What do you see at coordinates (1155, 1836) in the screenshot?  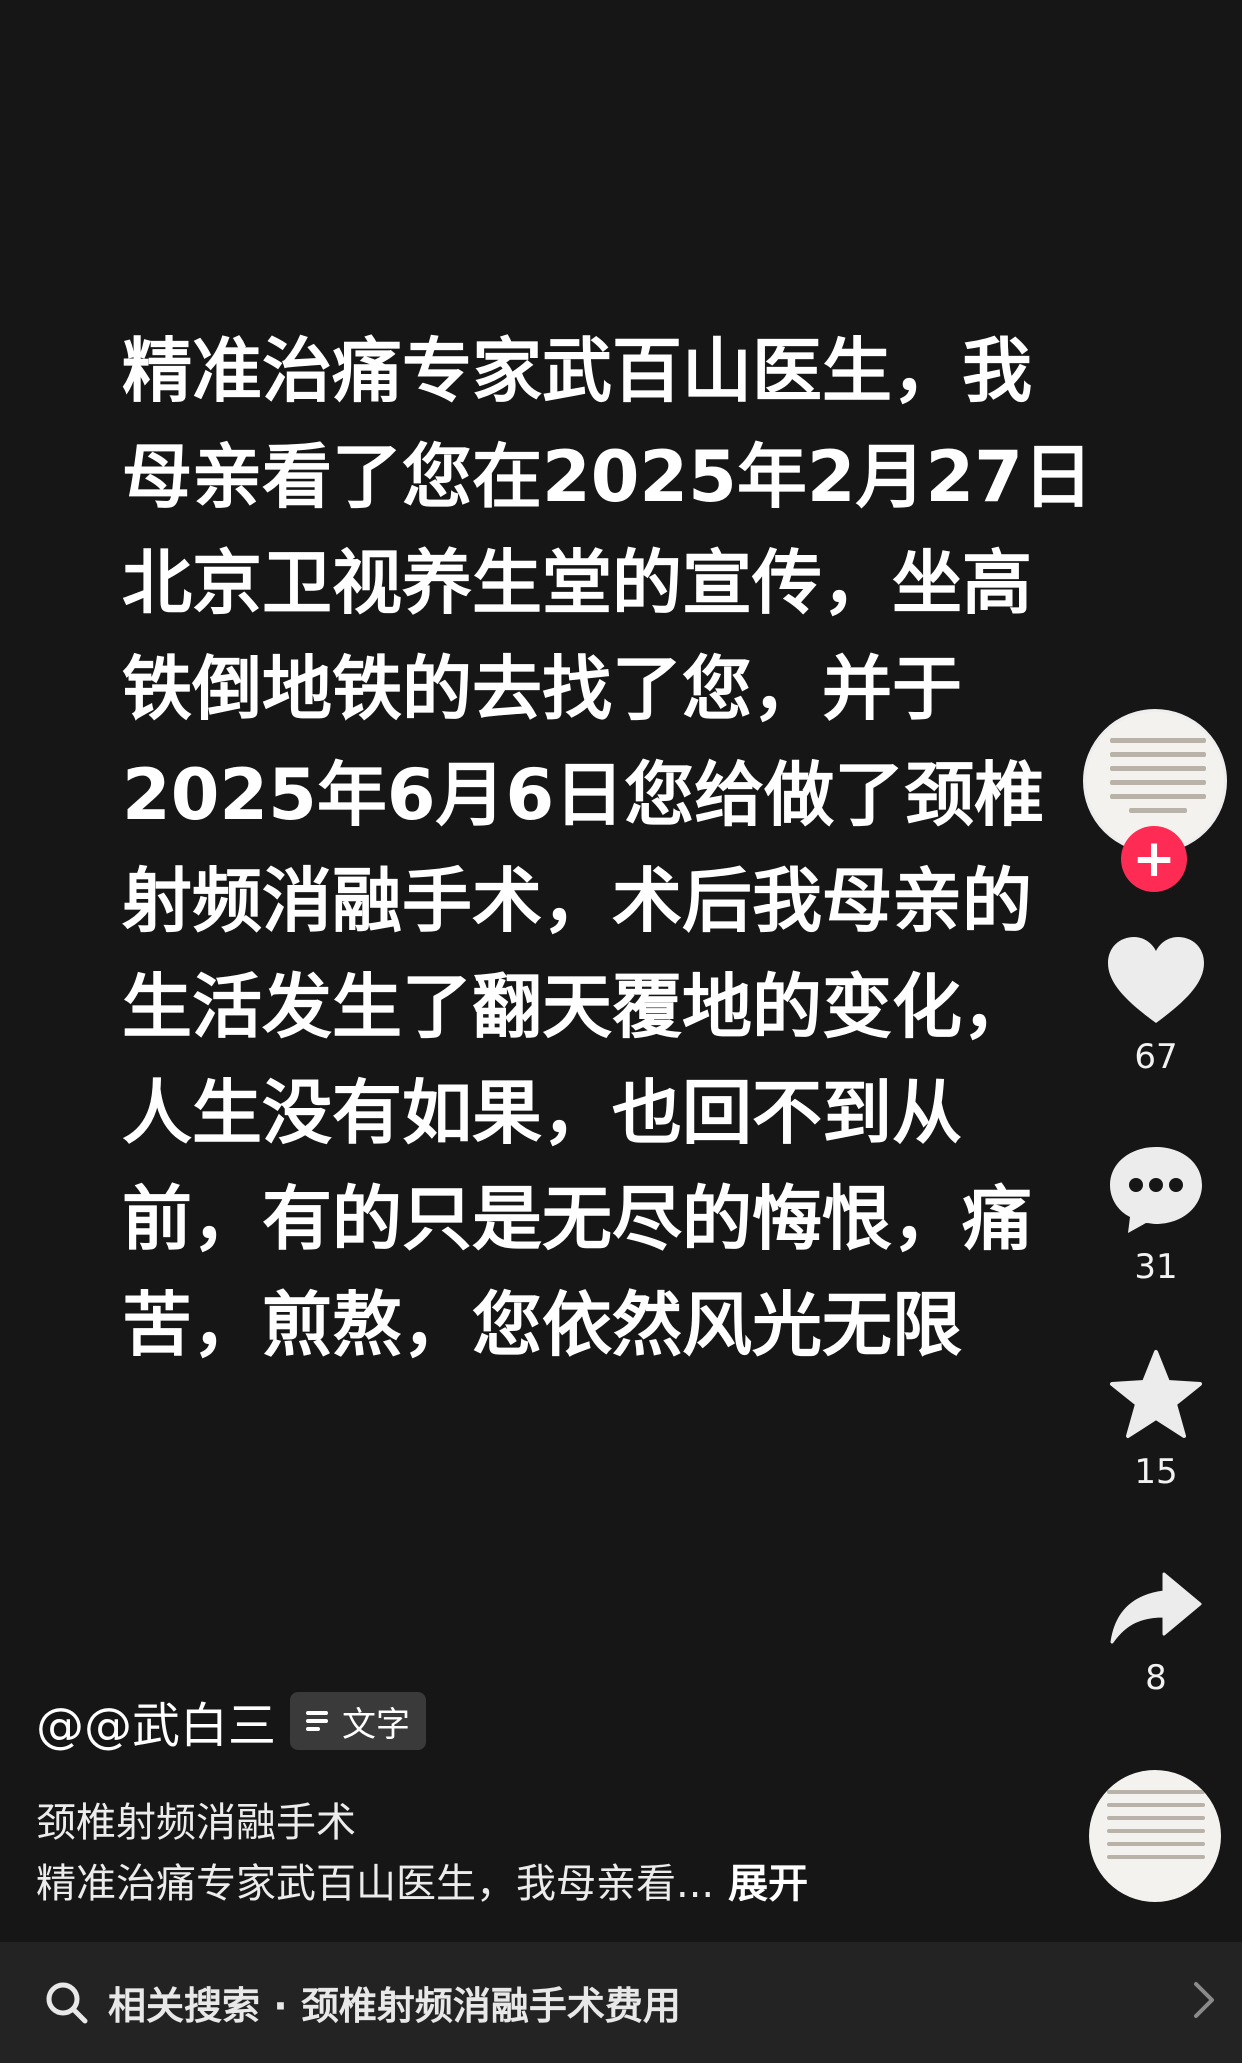 I see `music-disc` at bounding box center [1155, 1836].